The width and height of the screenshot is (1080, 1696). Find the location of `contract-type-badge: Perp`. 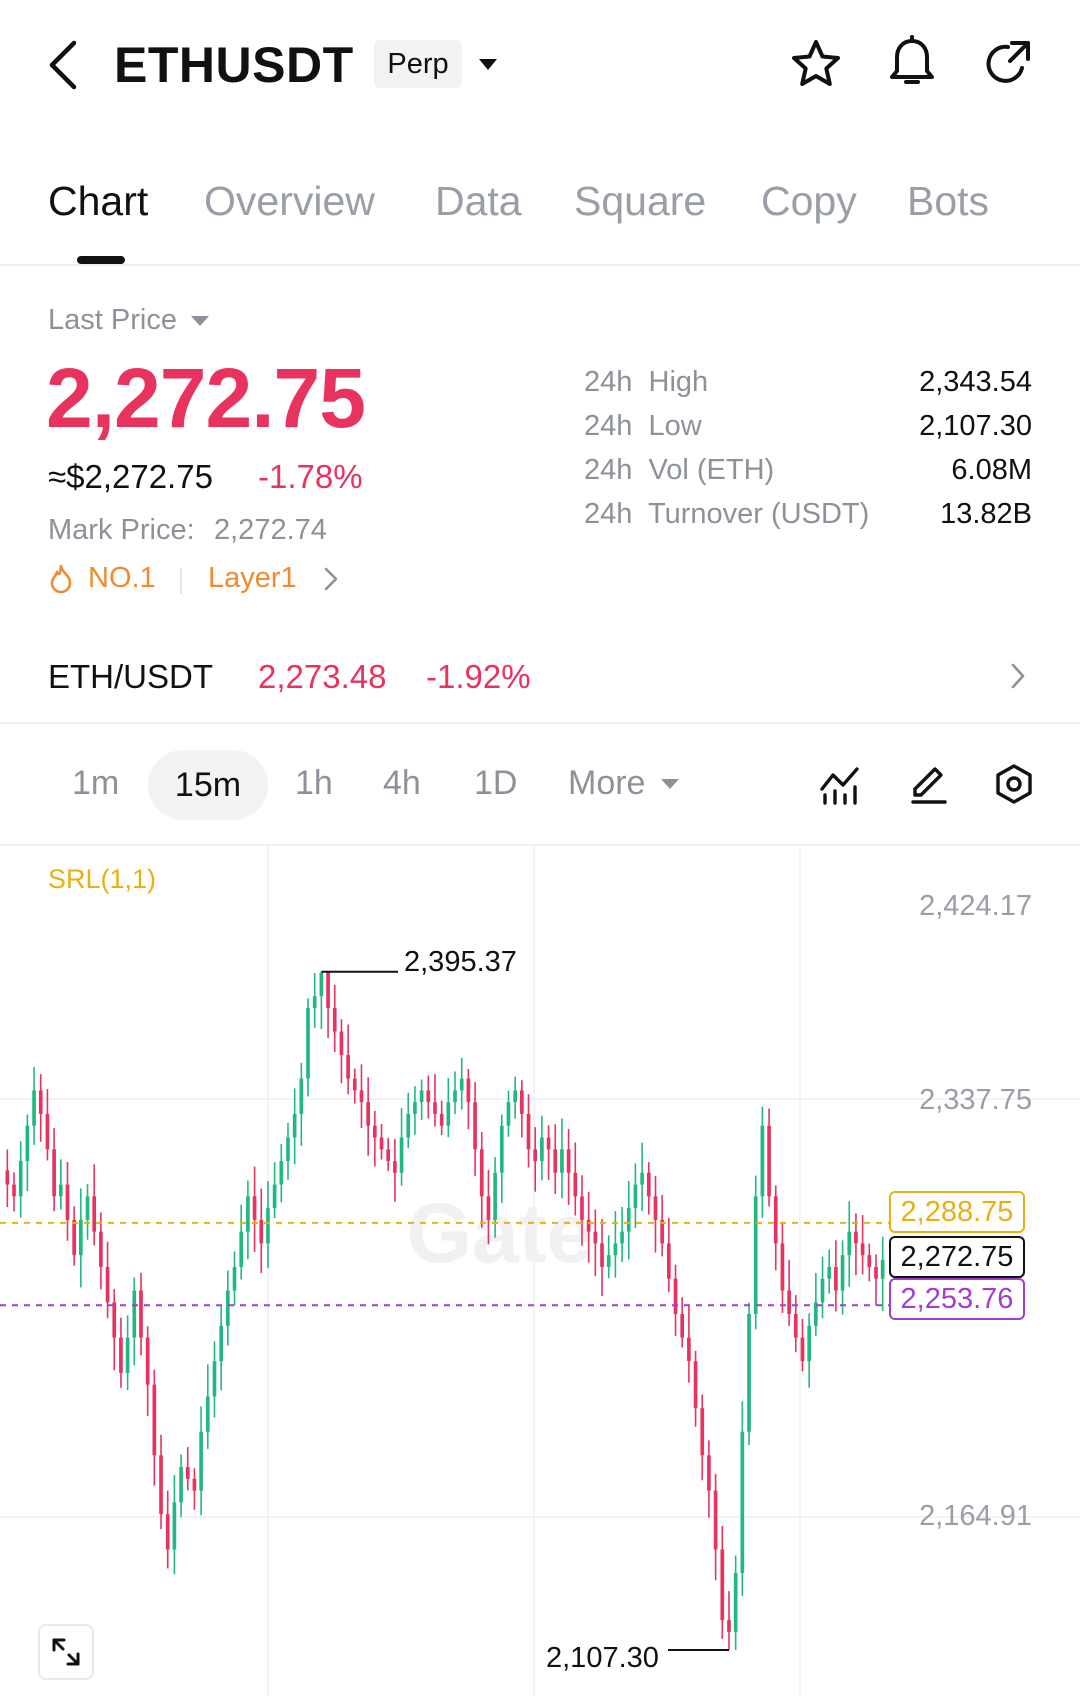

contract-type-badge: Perp is located at coordinates (418, 64).